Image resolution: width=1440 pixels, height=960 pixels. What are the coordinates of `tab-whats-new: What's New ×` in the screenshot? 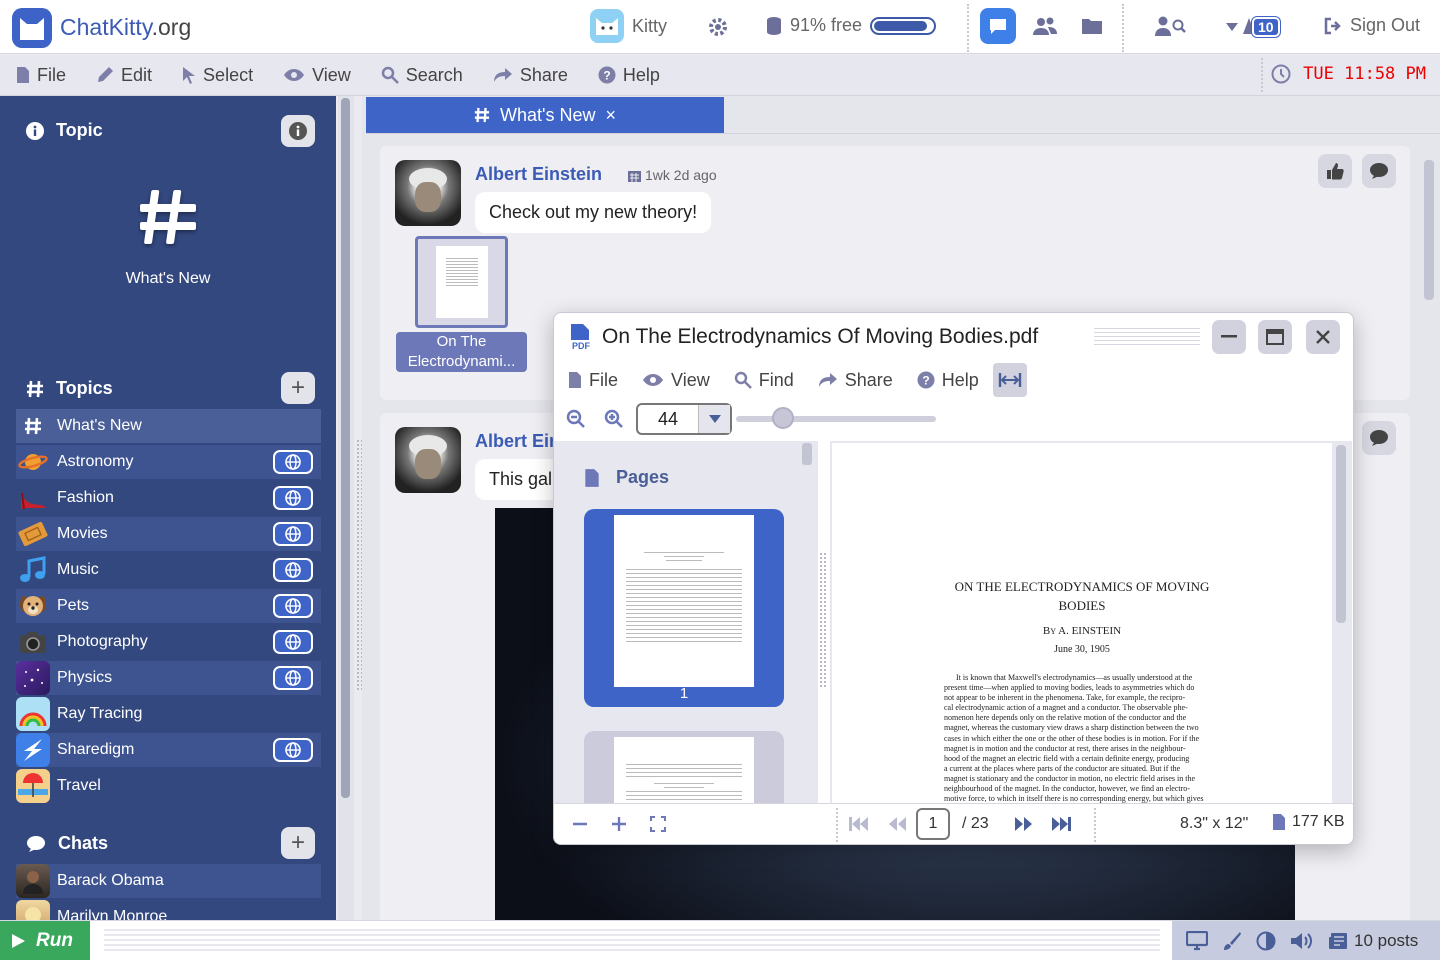 It's located at (545, 115).